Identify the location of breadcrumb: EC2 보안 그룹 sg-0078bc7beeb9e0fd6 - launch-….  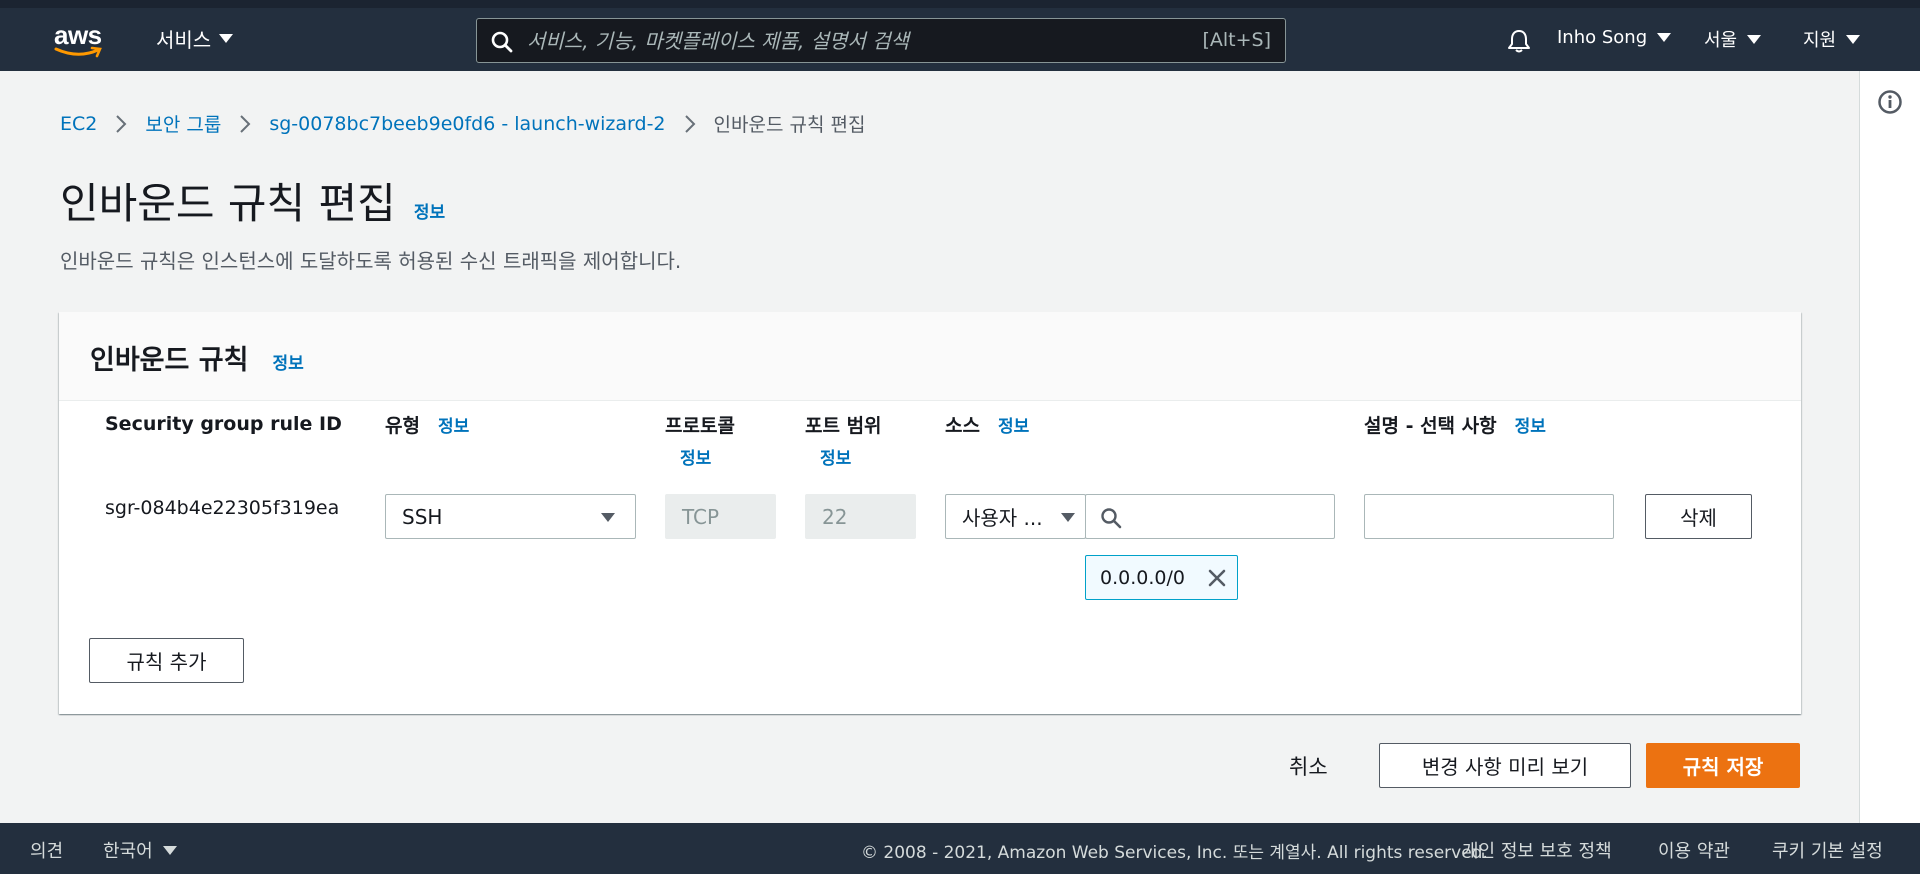
(462, 123).